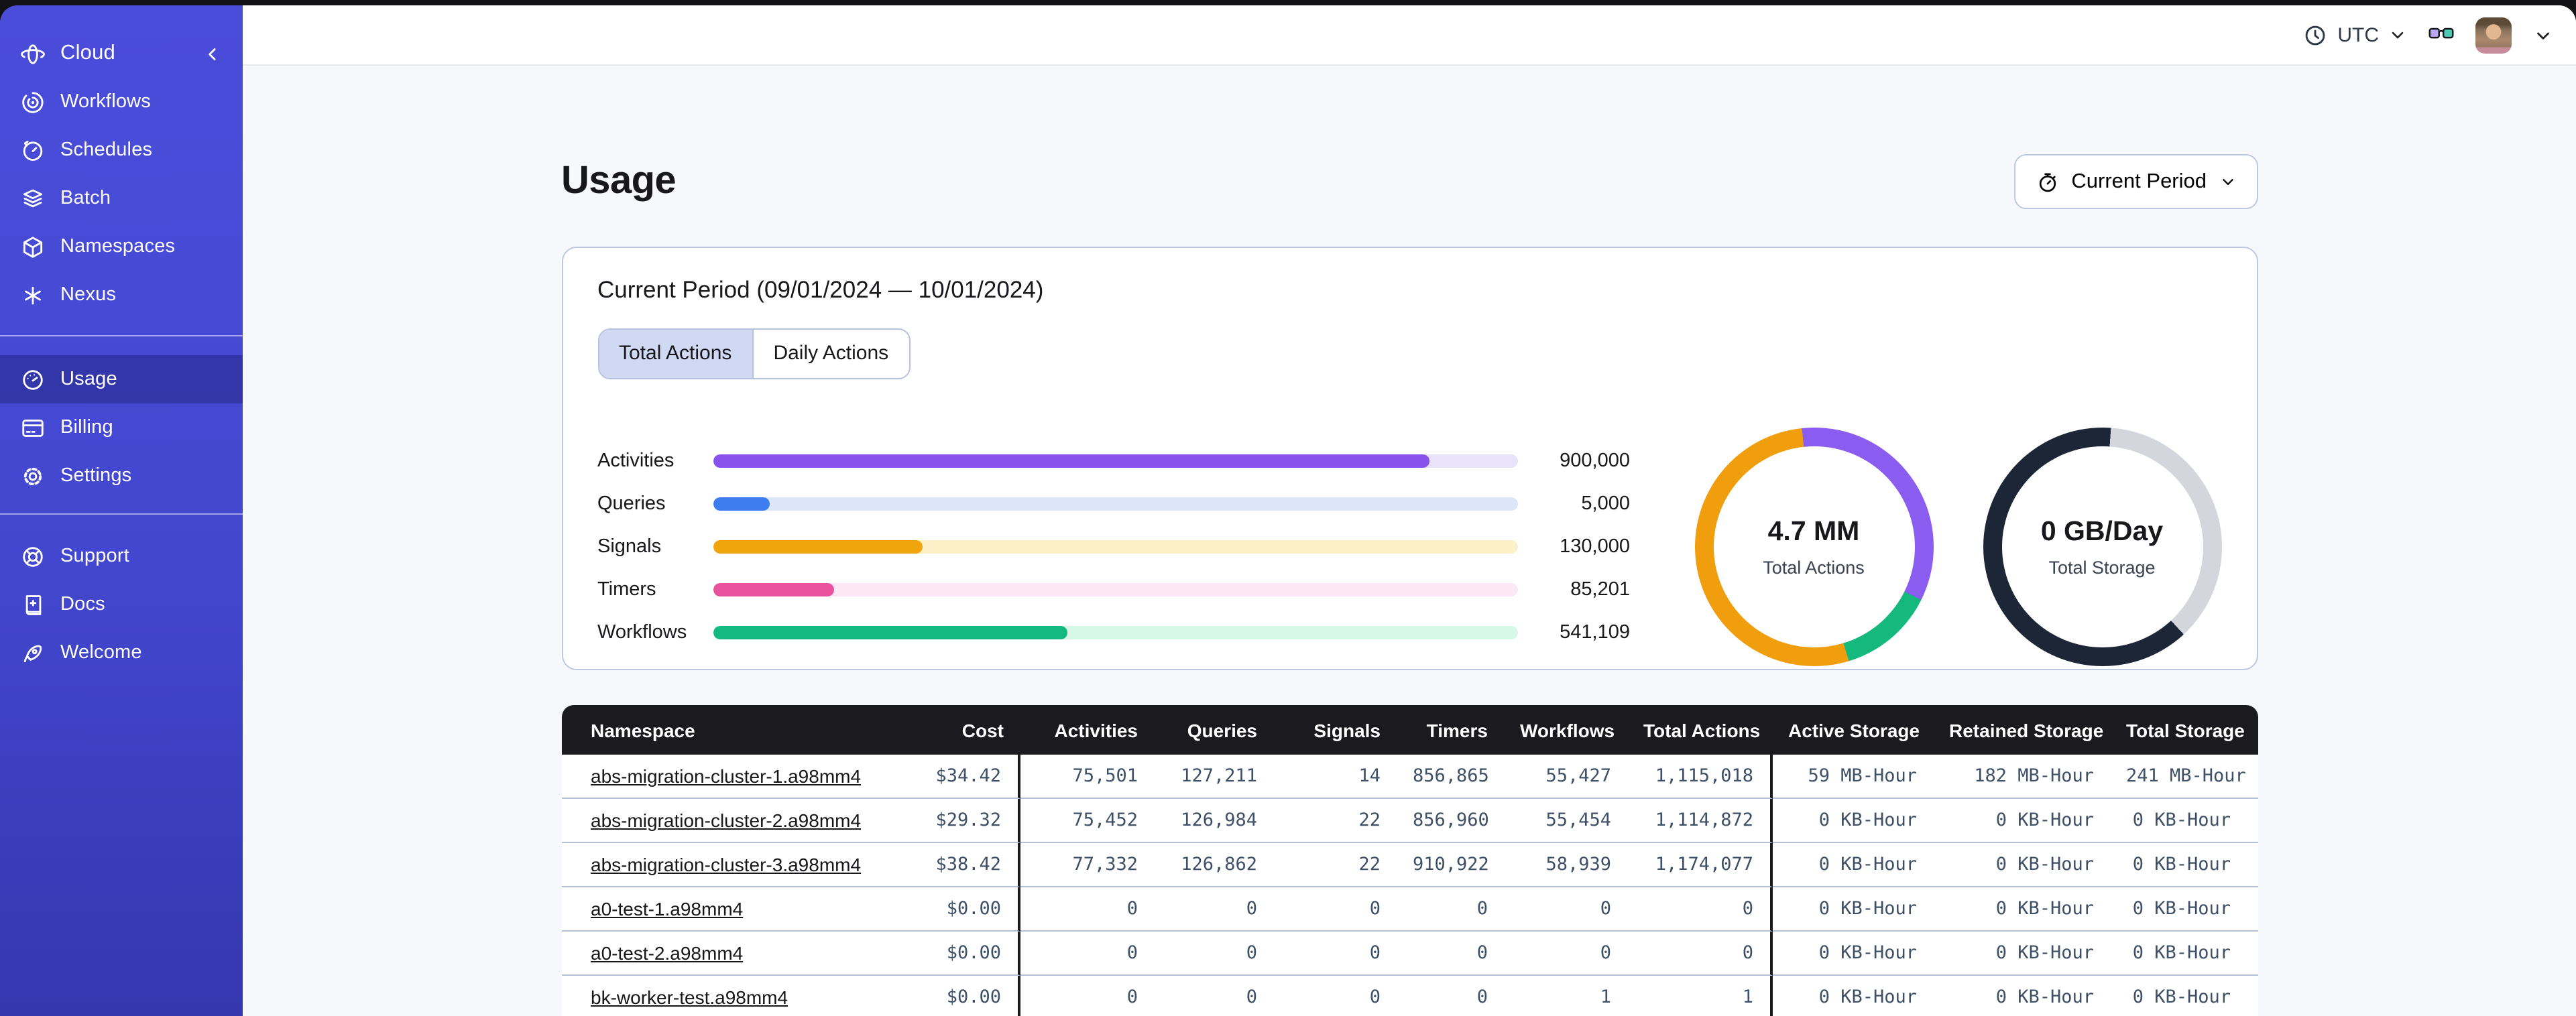 The width and height of the screenshot is (2576, 1016). Describe the element at coordinates (33, 295) in the screenshot. I see `nexus-icon` at that location.